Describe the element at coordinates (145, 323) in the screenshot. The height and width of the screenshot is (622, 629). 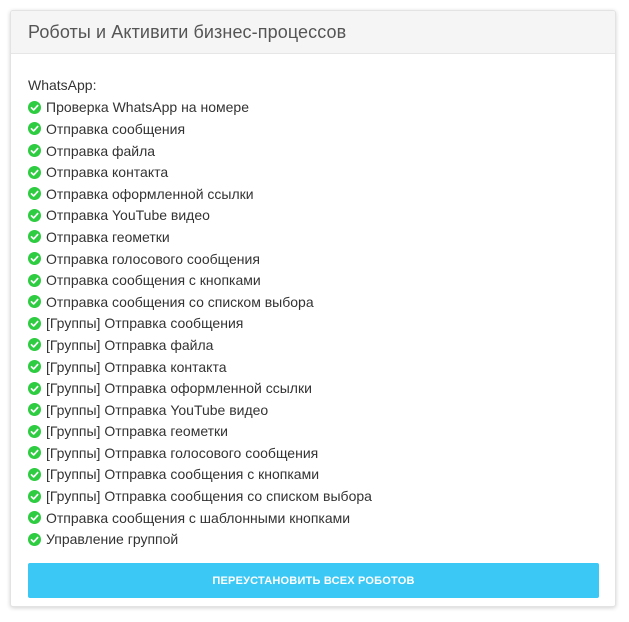
I see `feature-label: [Группы] Отправка сообщения` at that location.